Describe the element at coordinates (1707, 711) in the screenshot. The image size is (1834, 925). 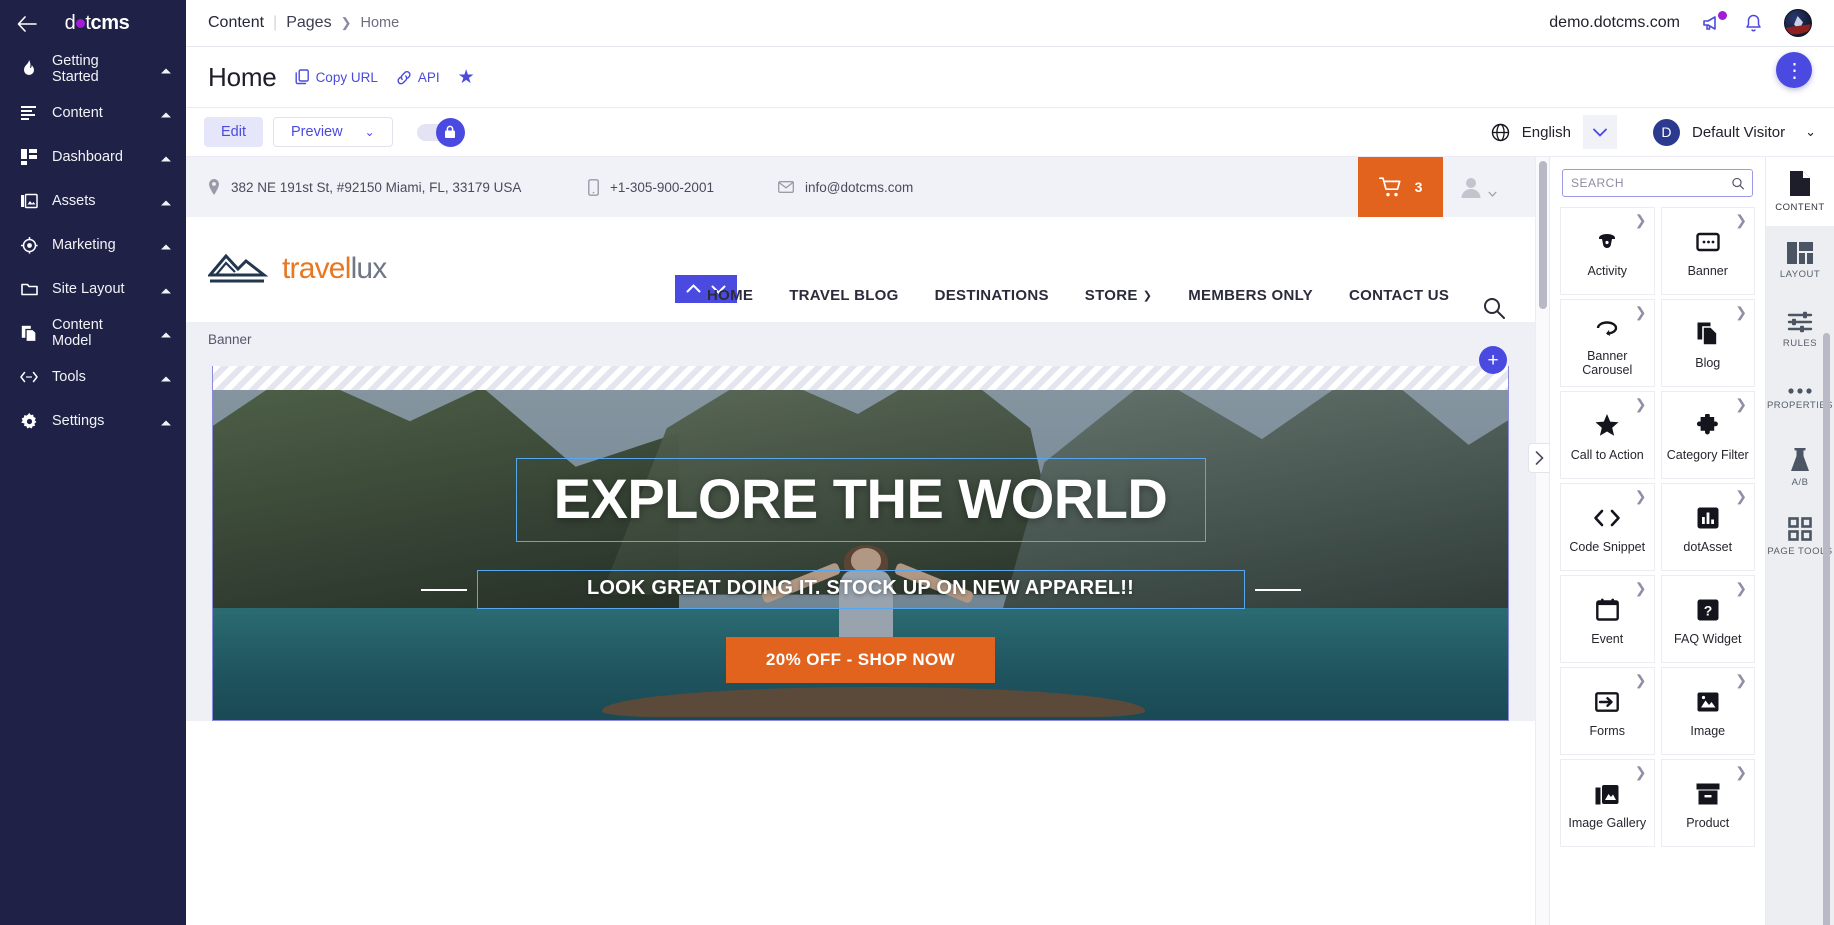
I see `content-type-image: ❯ Image` at that location.